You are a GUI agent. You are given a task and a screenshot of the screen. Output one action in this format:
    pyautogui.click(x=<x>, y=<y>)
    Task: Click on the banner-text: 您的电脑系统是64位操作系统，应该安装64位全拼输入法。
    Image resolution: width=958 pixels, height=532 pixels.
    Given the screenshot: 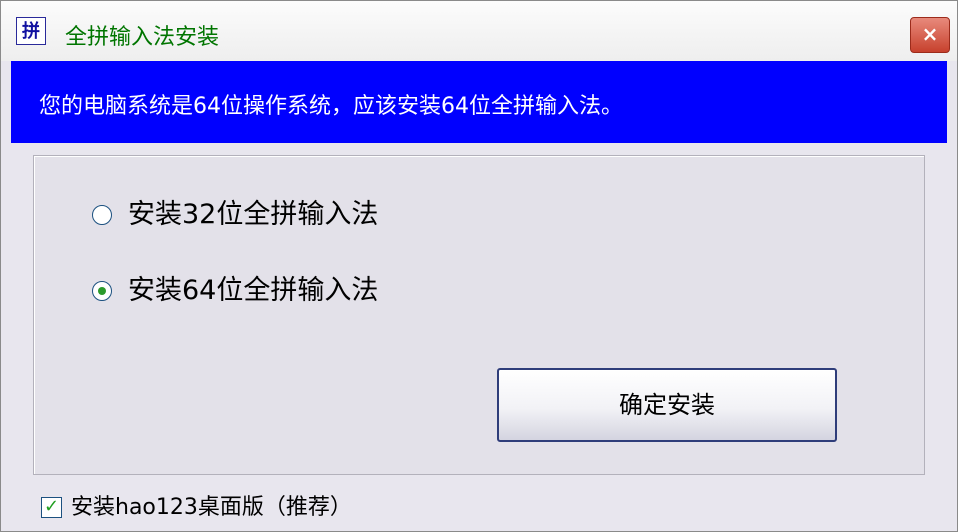 What is the action you would take?
    pyautogui.click(x=331, y=106)
    